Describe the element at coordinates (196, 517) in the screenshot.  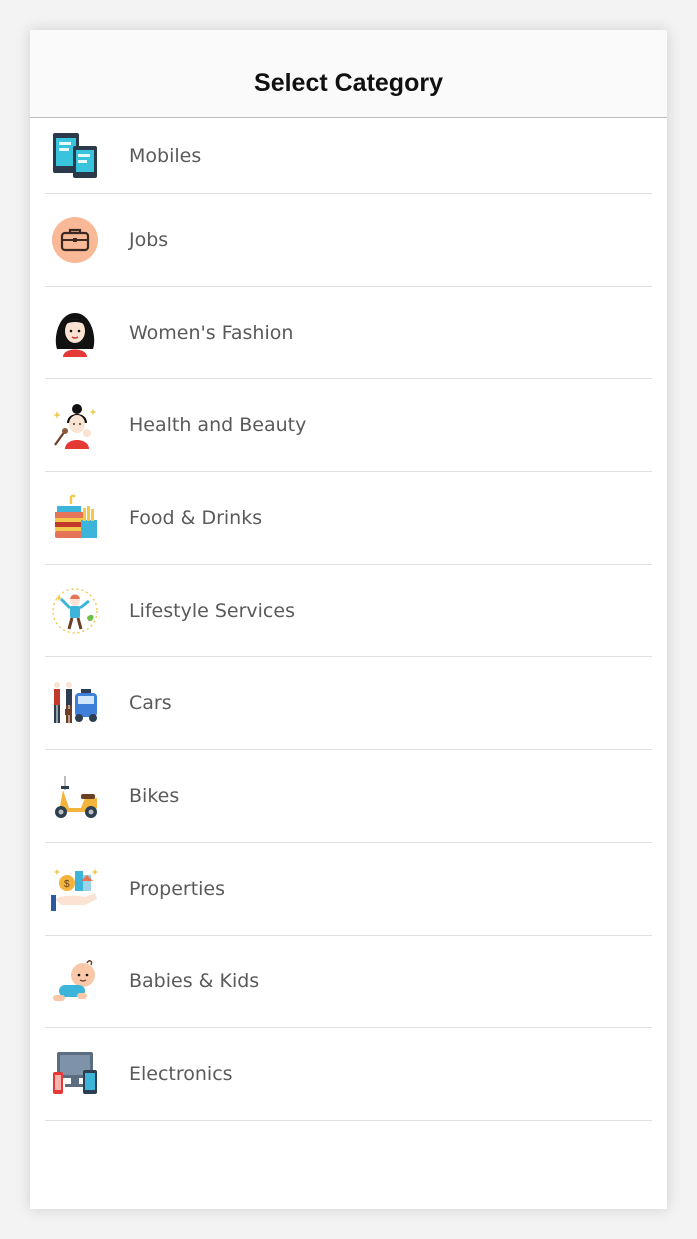
I see `category-label: Food & Drinks` at that location.